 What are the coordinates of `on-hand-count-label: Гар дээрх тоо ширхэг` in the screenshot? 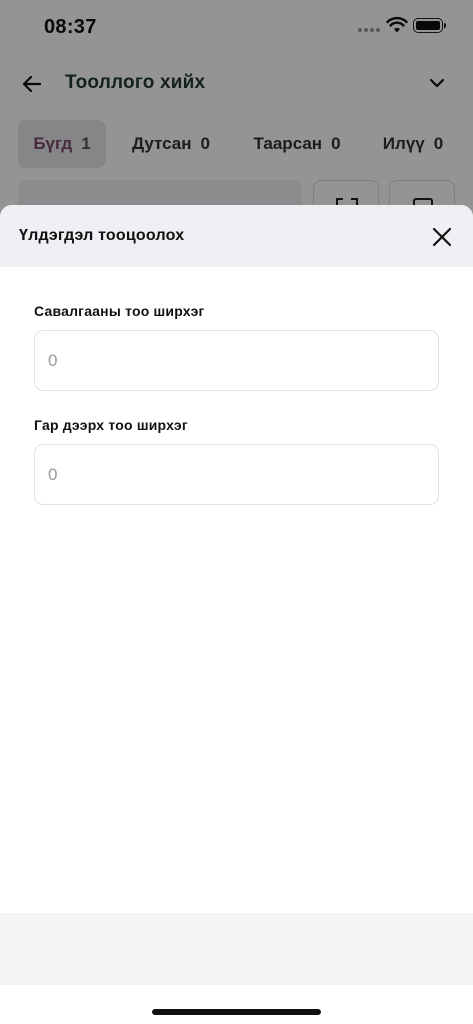 It's located at (111, 425).